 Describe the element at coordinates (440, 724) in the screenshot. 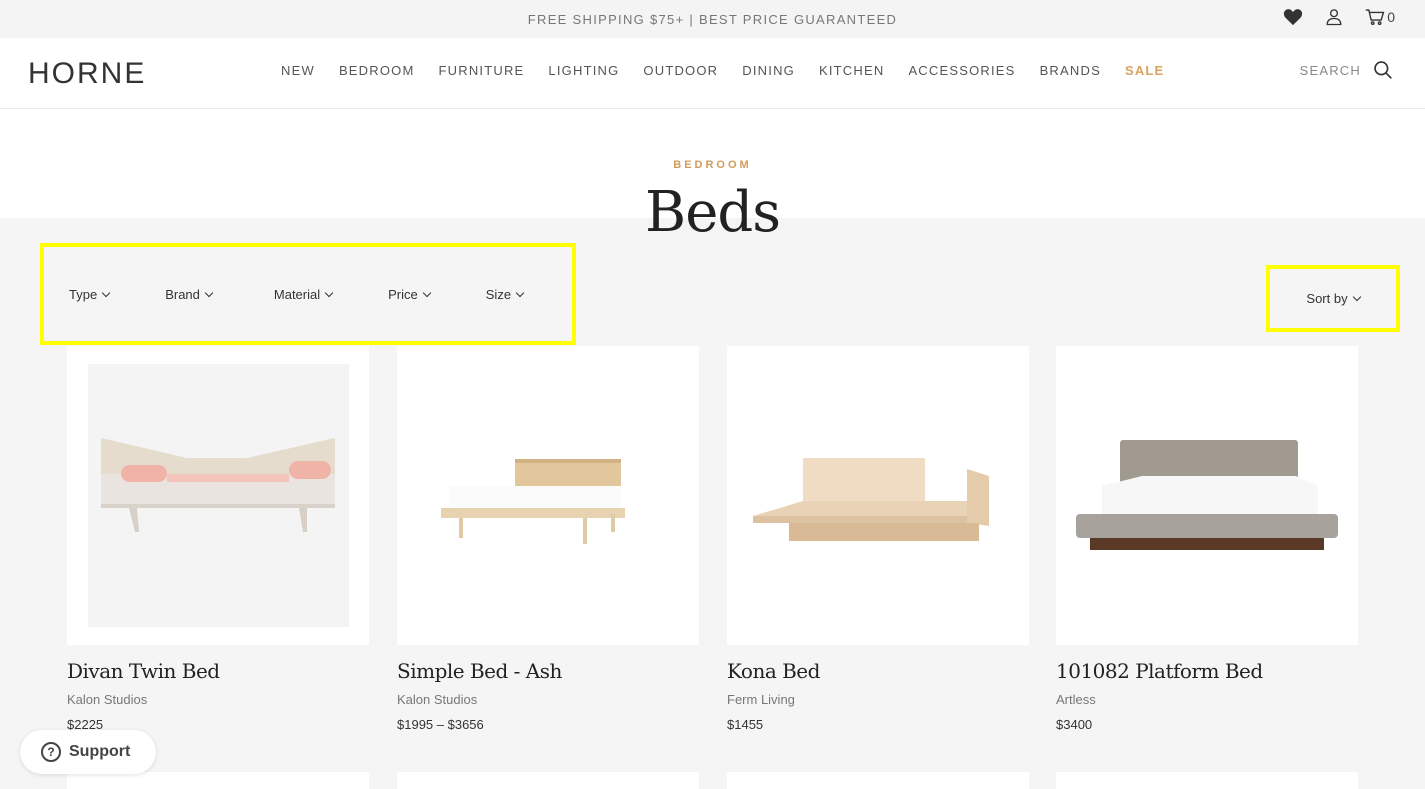

I see `product-price: $1995 – $3656` at that location.